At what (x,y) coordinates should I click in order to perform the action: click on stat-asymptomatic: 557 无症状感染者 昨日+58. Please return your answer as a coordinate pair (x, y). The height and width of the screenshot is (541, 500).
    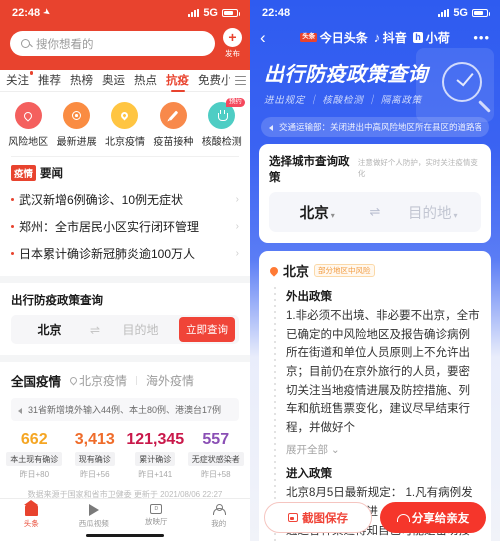
    Looking at the image, I should click on (216, 455).